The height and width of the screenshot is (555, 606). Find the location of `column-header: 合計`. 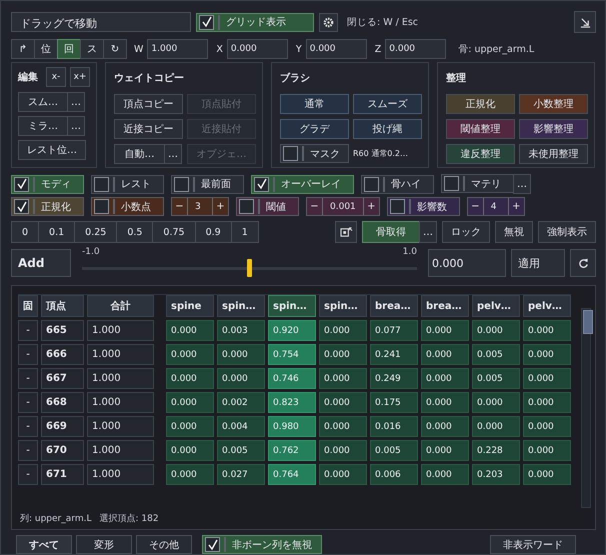

column-header: 合計 is located at coordinates (120, 306).